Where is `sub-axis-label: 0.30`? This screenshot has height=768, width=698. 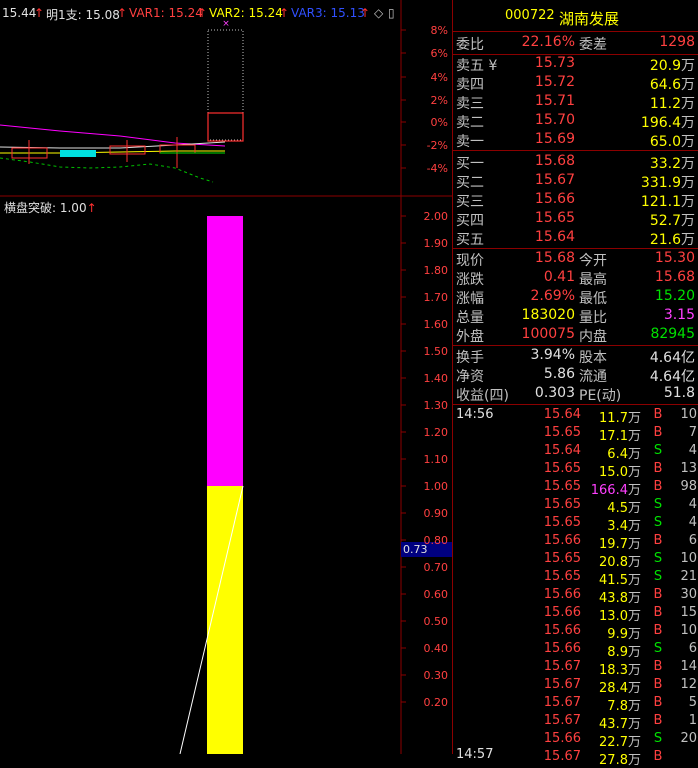
sub-axis-label: 0.30 is located at coordinates (436, 675).